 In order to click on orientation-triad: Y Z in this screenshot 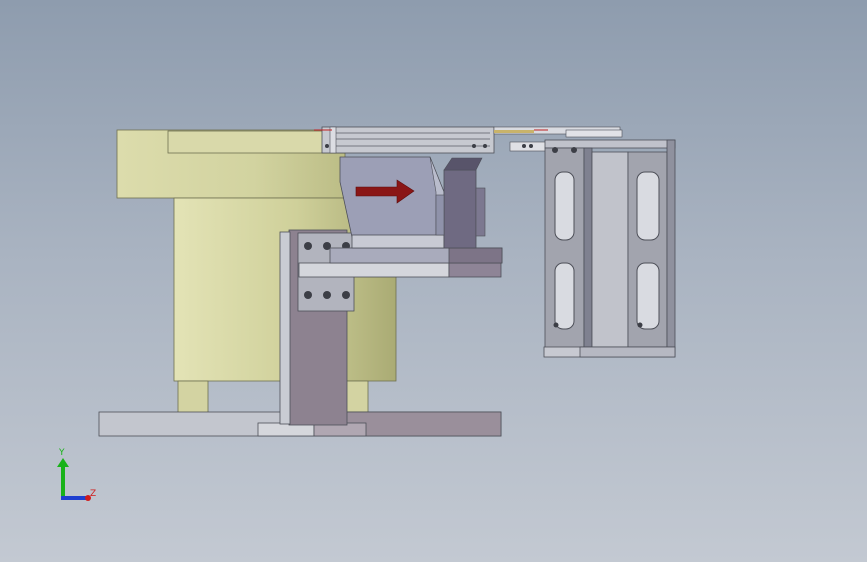, I will do `click(76, 474)`.